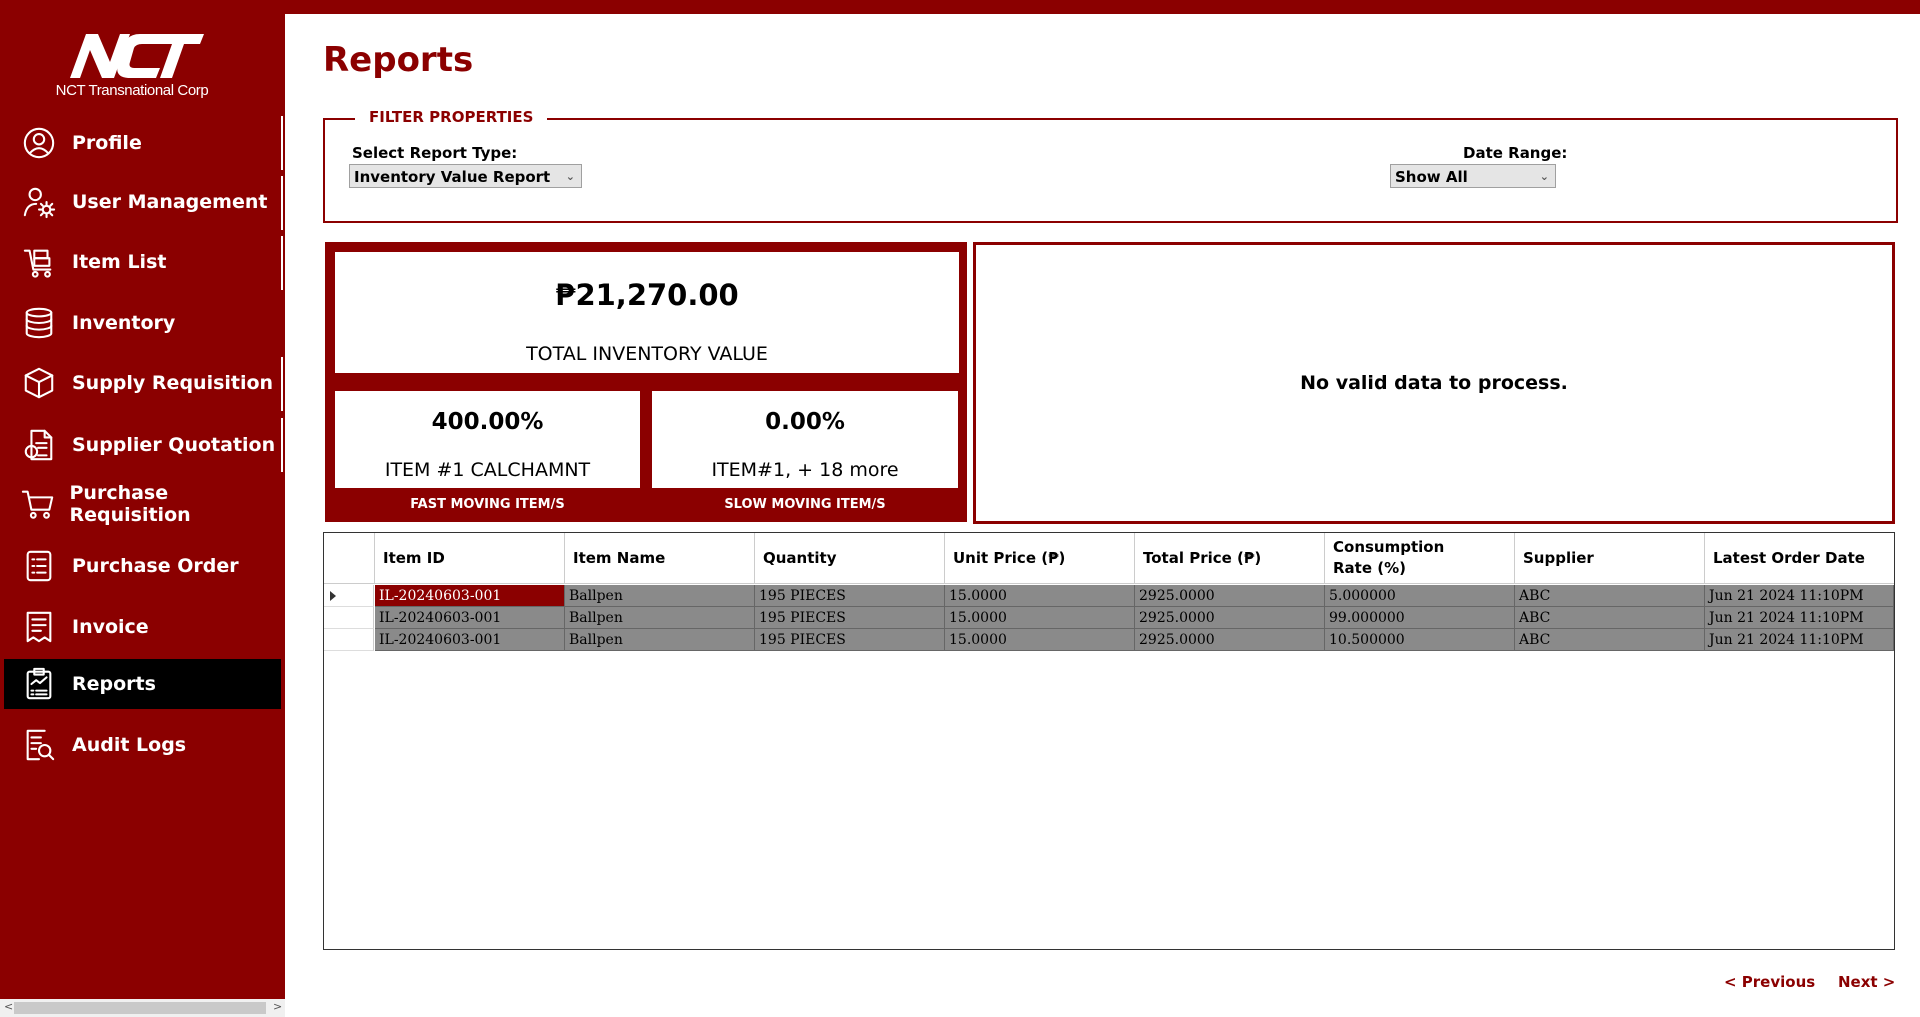 This screenshot has height=1017, width=1920. I want to click on column-header-item-id: Item ID, so click(470, 558).